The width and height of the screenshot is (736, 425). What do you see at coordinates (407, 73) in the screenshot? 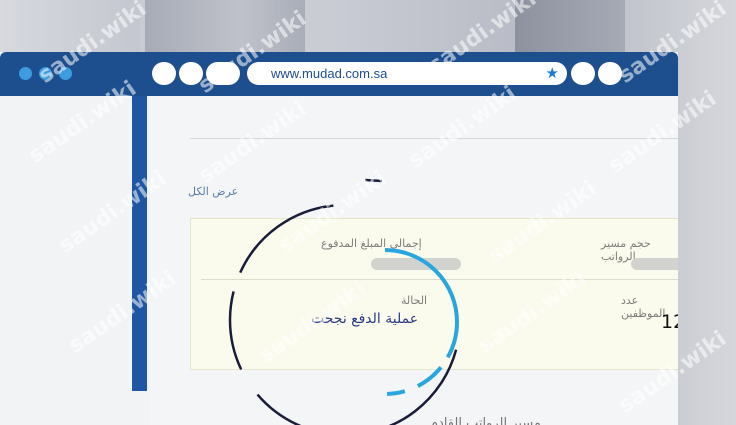
I see `address-bar: www.mudad.com.sa ★` at bounding box center [407, 73].